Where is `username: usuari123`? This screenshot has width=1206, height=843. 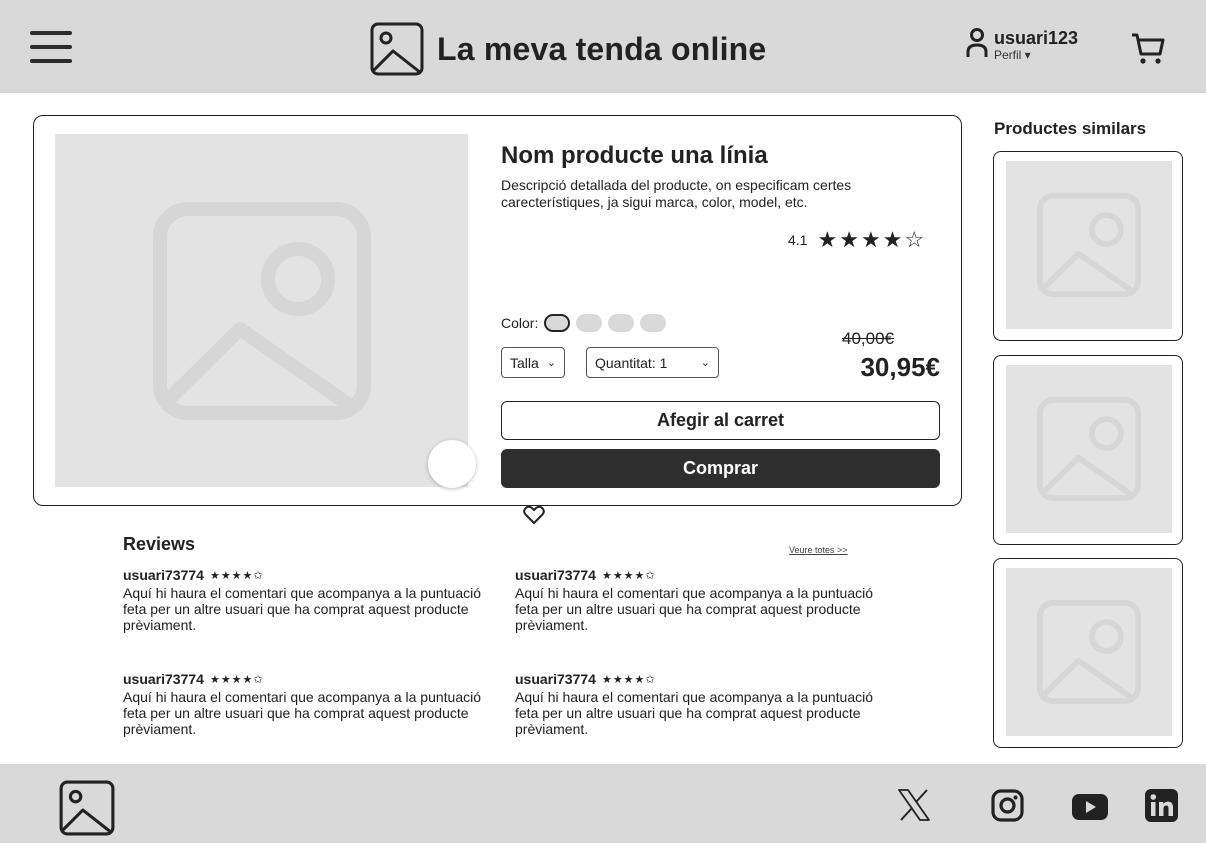 username: usuari123 is located at coordinates (1036, 38).